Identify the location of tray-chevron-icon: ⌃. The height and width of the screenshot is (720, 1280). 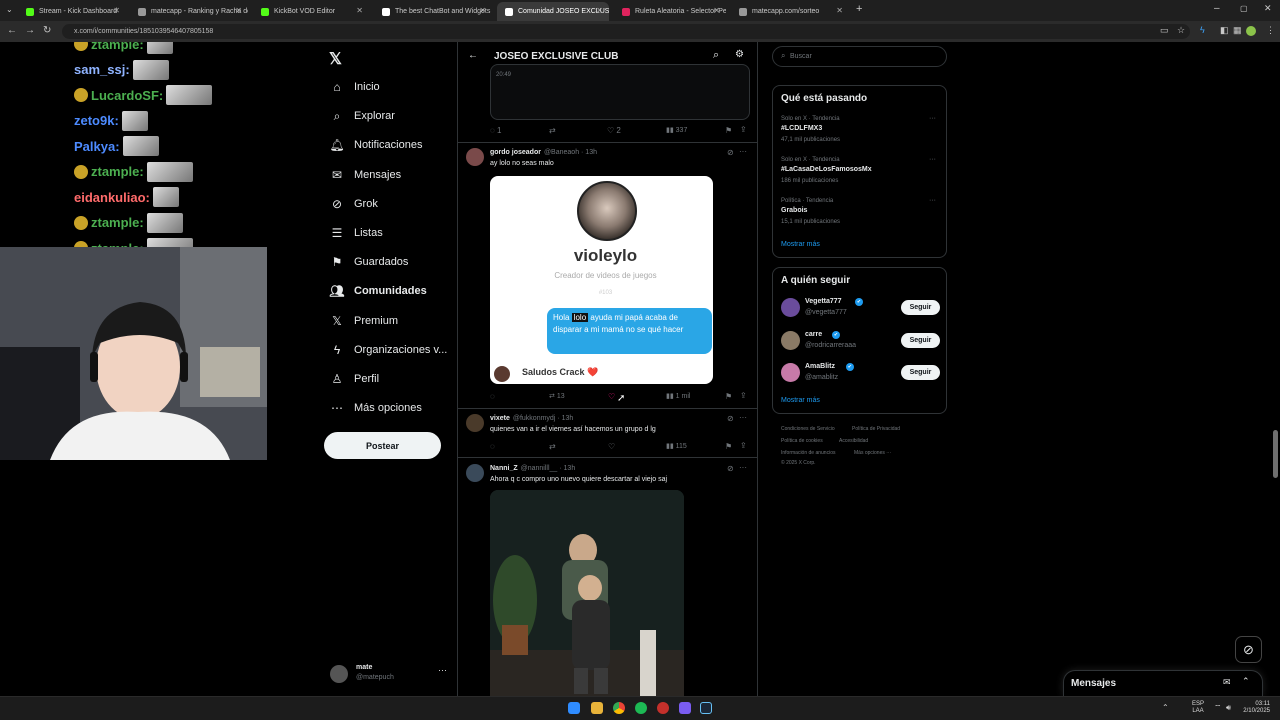
(1165, 707).